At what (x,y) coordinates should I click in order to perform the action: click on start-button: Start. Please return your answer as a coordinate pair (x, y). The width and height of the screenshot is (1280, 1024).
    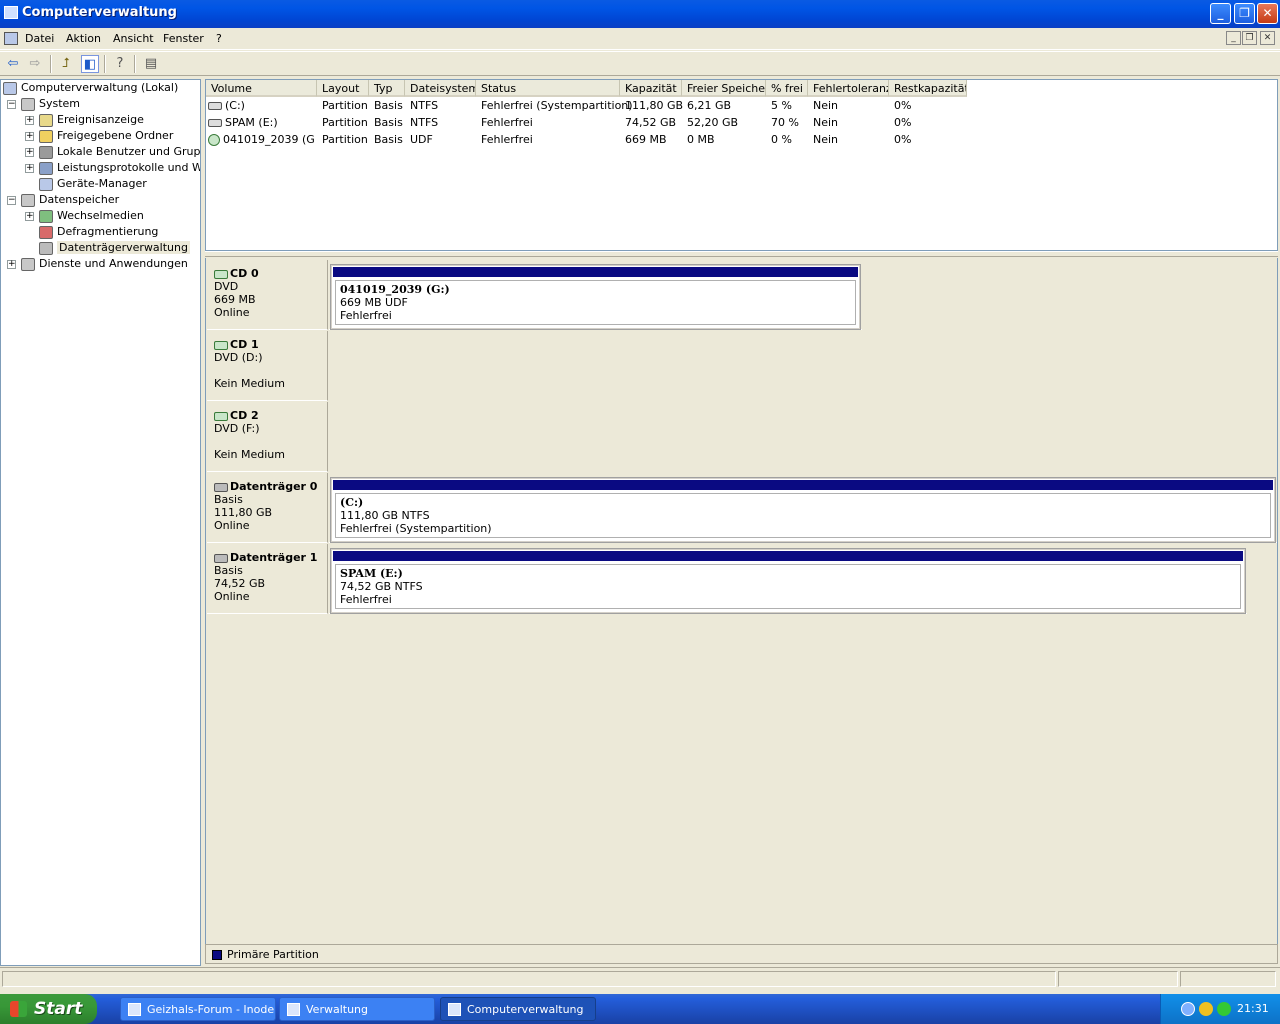
    Looking at the image, I should click on (48, 1009).